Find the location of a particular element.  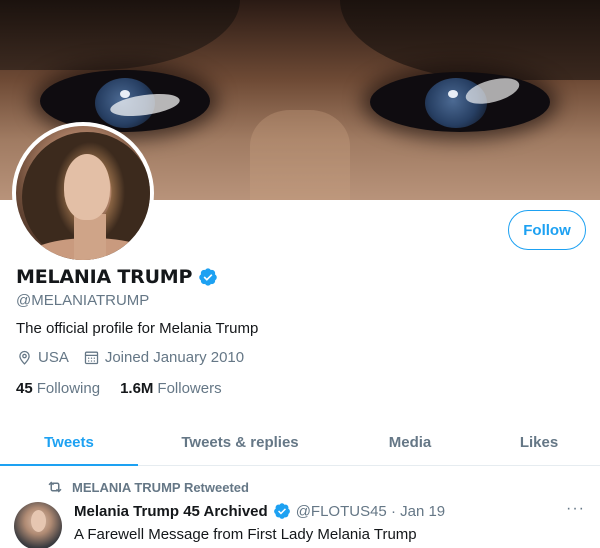

profile-name-row: MELANIA TRUMP is located at coordinates (117, 277).